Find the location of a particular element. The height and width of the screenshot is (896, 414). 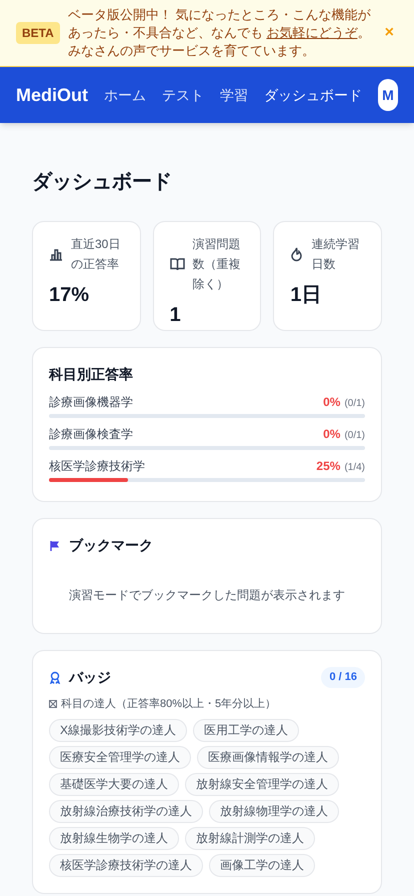

nav-link: ダッシュボード is located at coordinates (313, 95).